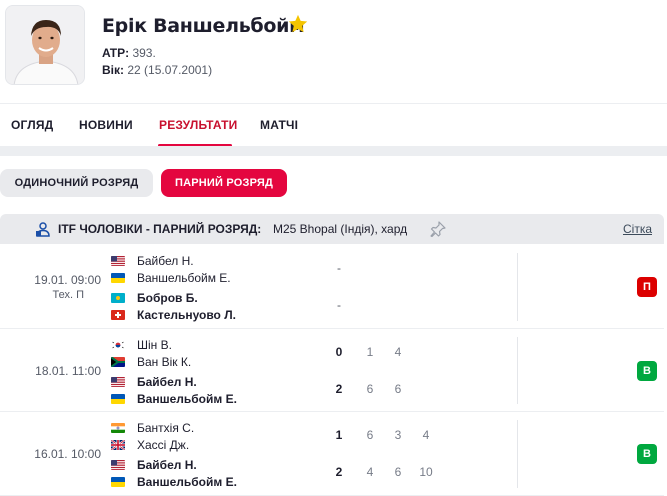  What do you see at coordinates (118, 298) in the screenshot?
I see `flag-kz-icon` at bounding box center [118, 298].